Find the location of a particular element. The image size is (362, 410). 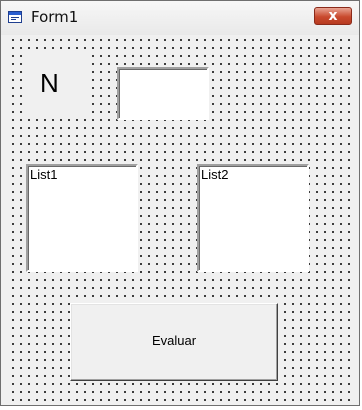

evaluar-button: Evaluar is located at coordinates (174, 342).